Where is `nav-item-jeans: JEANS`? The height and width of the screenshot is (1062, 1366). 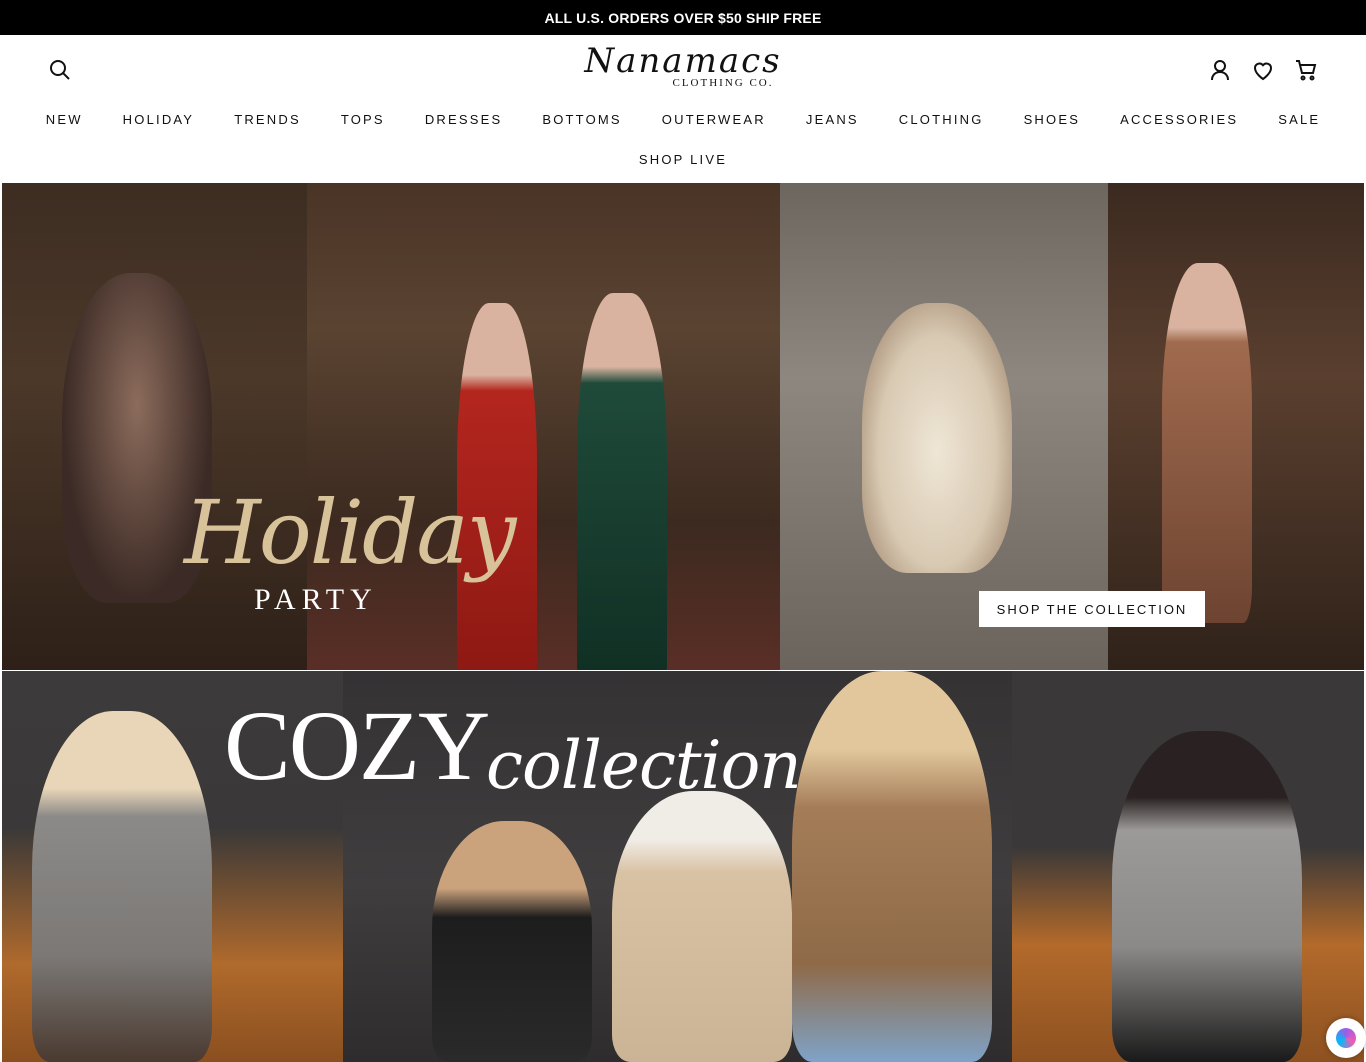
nav-item-jeans: JEANS is located at coordinates (832, 120).